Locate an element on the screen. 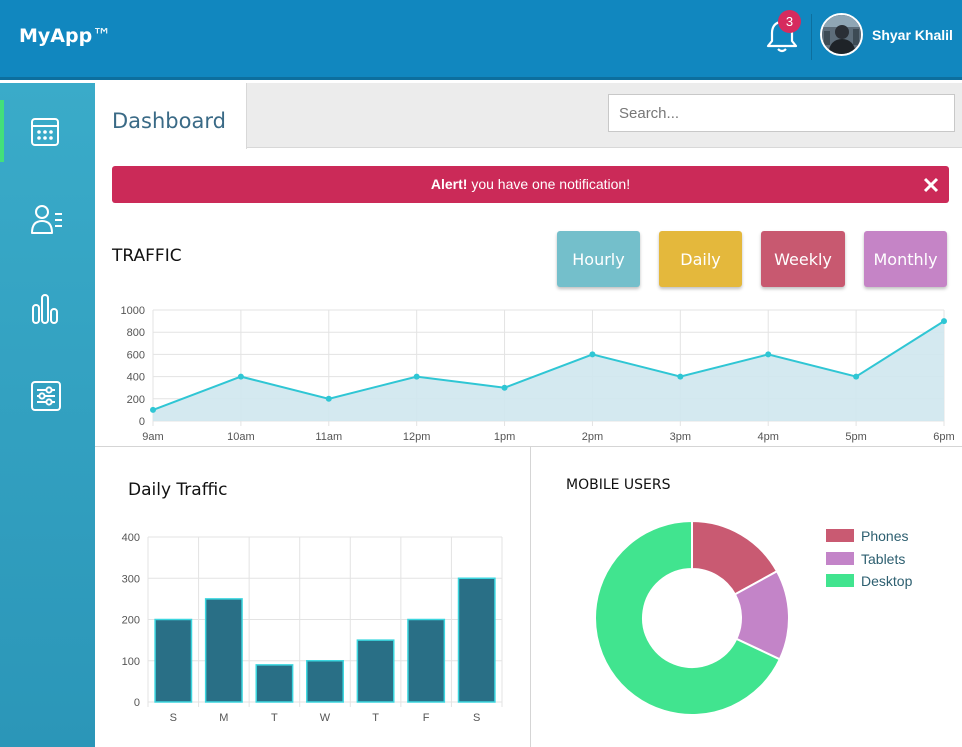 This screenshot has width=962, height=747. tab-dashboard: Dashboard is located at coordinates (171, 116).